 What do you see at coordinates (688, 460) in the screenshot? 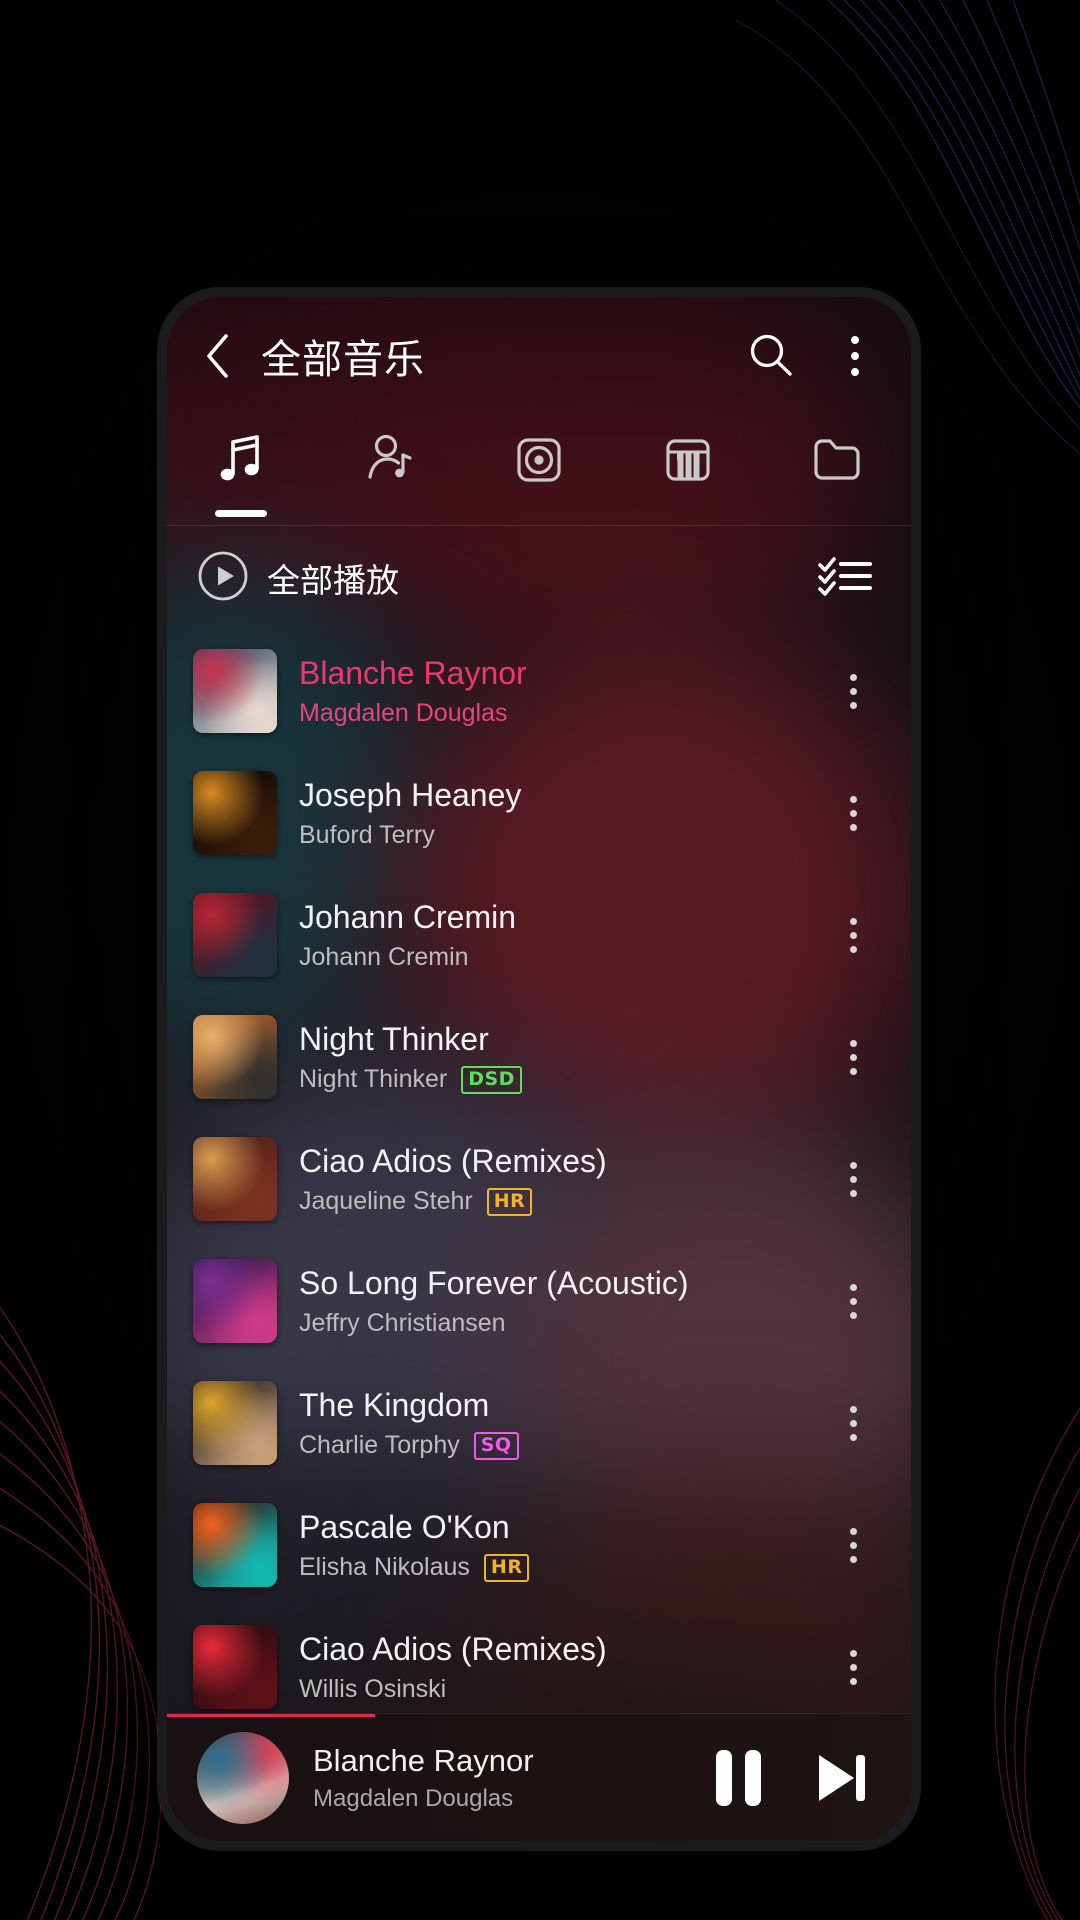
I see `piano-keys-icon` at bounding box center [688, 460].